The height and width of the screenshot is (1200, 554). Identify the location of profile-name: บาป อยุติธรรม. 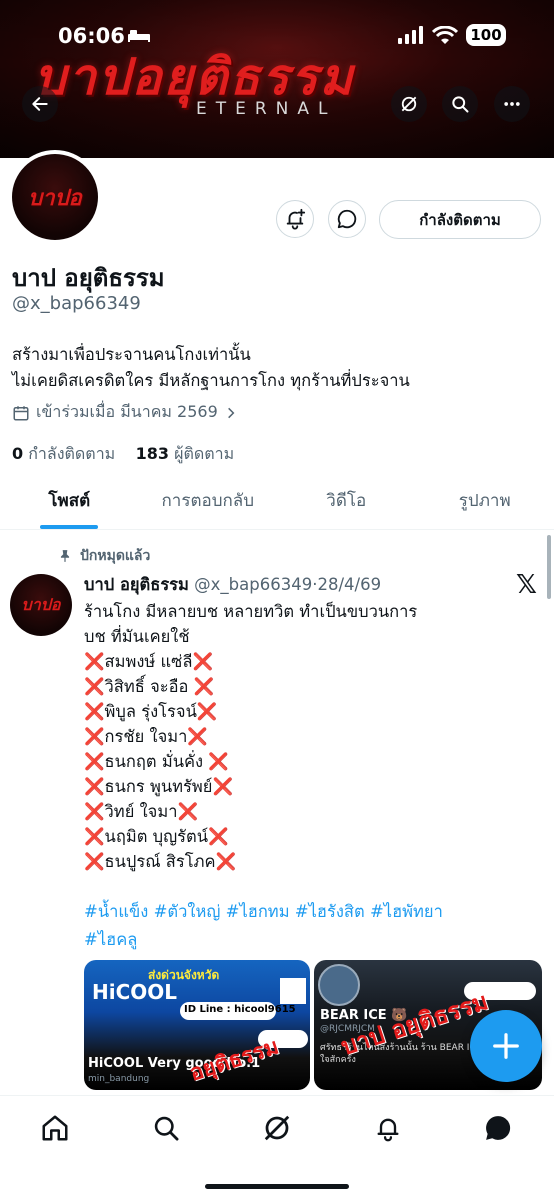
(88, 278).